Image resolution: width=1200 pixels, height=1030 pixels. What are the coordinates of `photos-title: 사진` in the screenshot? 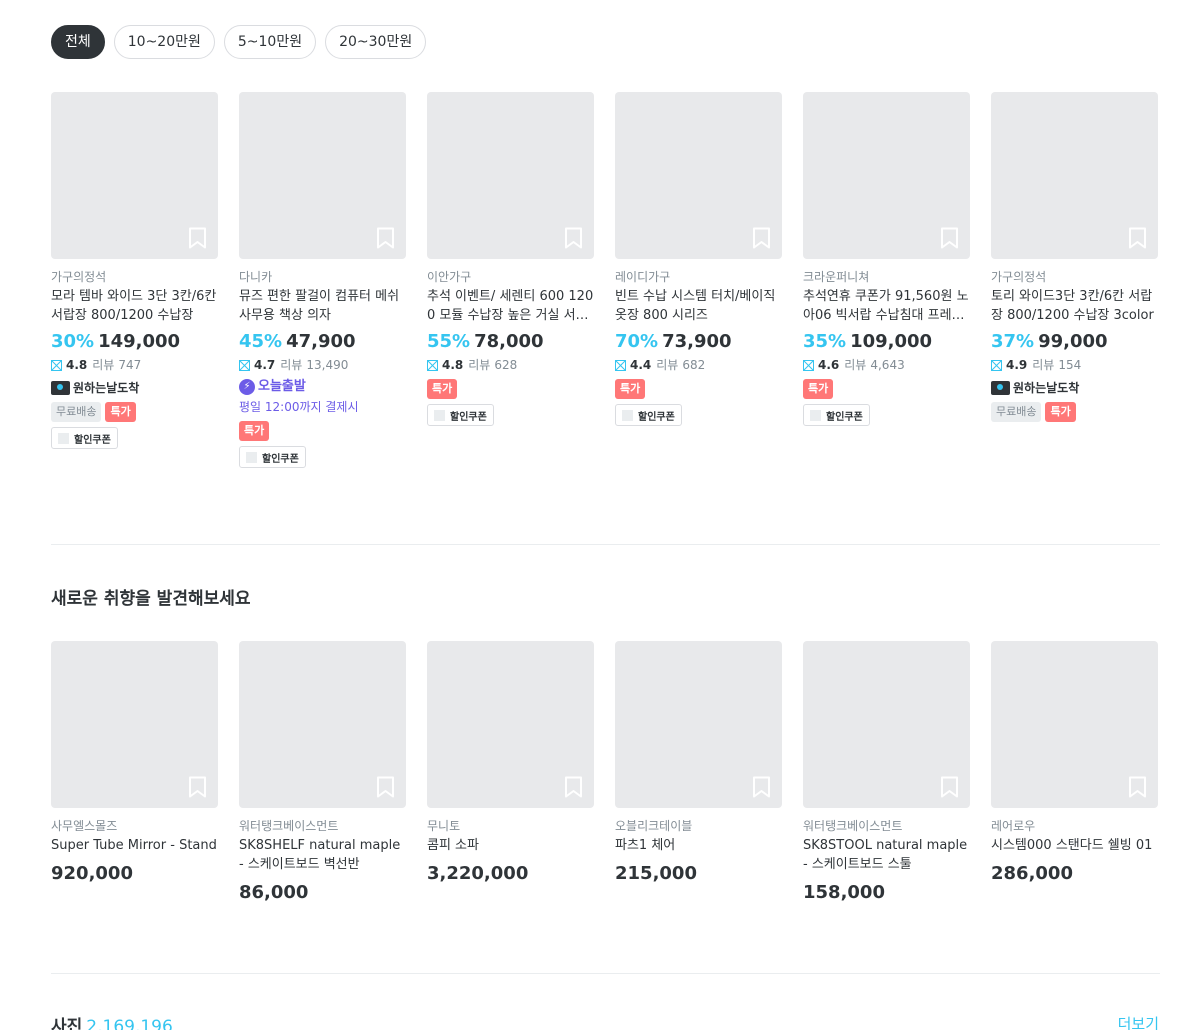 It's located at (67, 1023).